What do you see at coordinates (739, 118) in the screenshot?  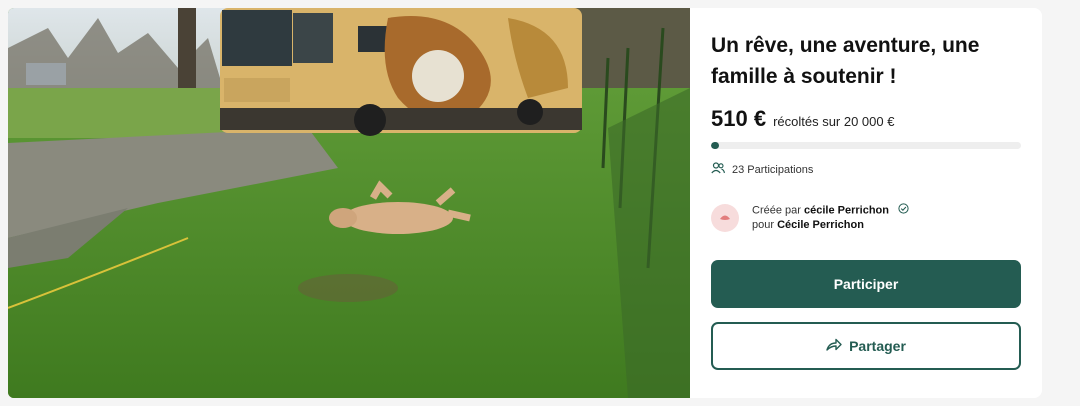 I see `amount-raised: 510 €` at bounding box center [739, 118].